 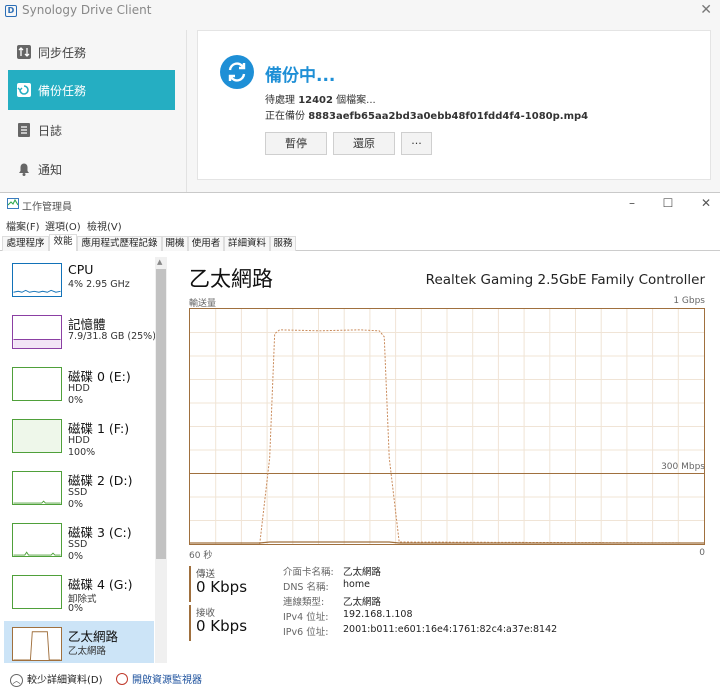 I want to click on scroll-up-icon: ▲, so click(x=159, y=262).